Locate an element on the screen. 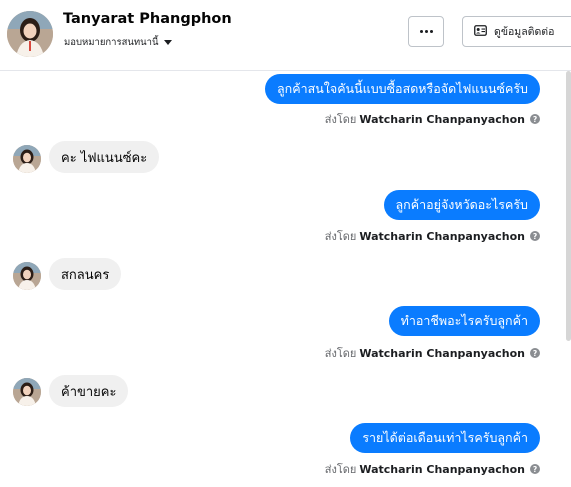 This screenshot has height=487, width=571. outgoing-message-bubble: ลูกค้าอยู่จังหวัดอะไรครับ is located at coordinates (461, 205).